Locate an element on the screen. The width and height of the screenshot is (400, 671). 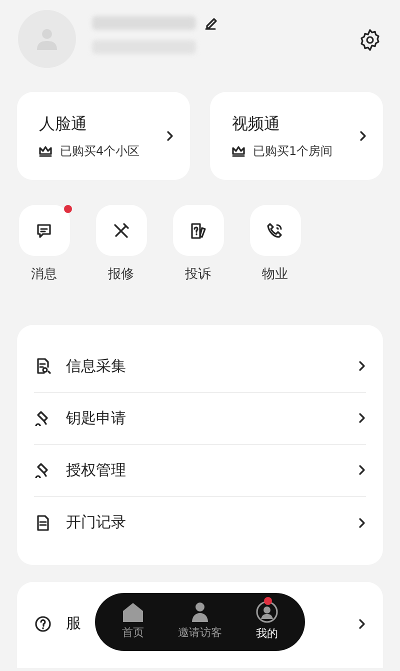
card-subtitle: 已购买4个小区 is located at coordinates (100, 151).